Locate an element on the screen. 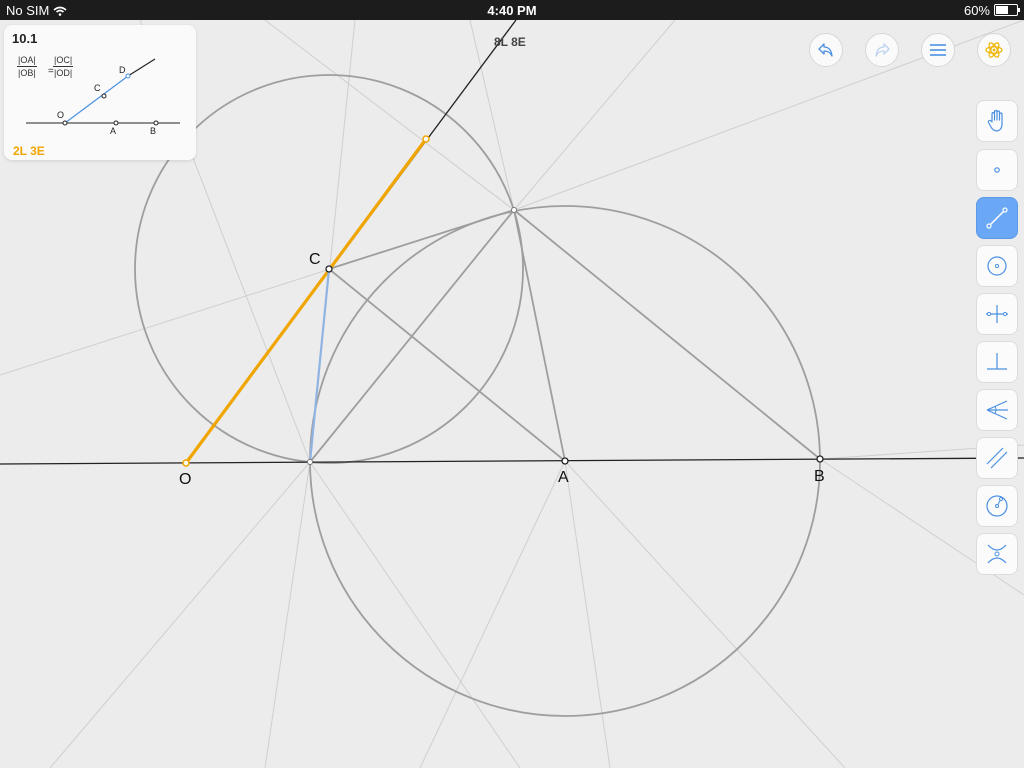  label-c: C is located at coordinates (315, 259).